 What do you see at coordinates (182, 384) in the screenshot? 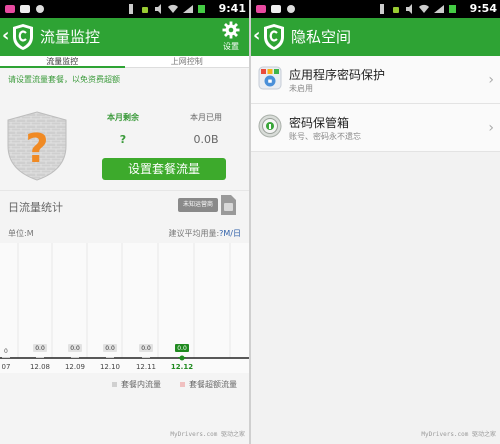
I see `legend-over-plan-swatch` at bounding box center [182, 384].